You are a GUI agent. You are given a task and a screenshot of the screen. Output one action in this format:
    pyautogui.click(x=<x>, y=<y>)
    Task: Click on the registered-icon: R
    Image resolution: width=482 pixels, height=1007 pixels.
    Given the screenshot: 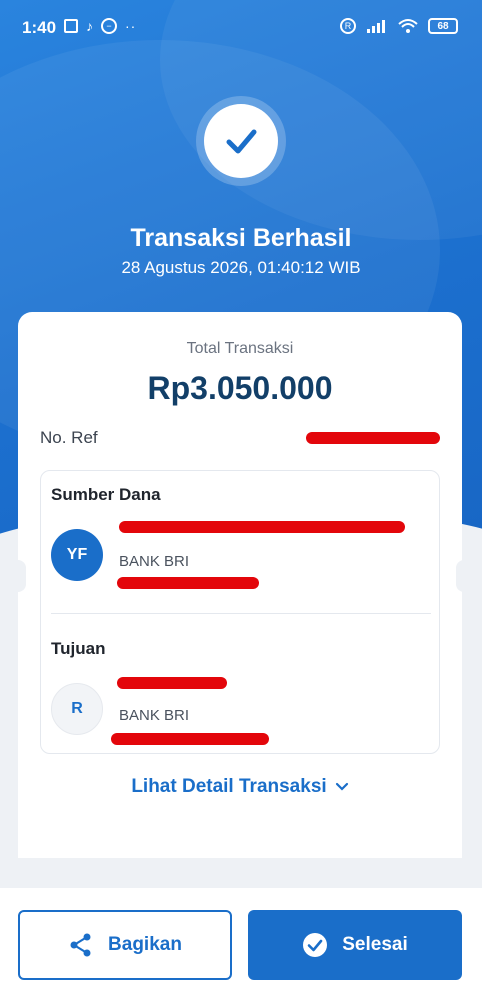 What is the action you would take?
    pyautogui.click(x=348, y=26)
    